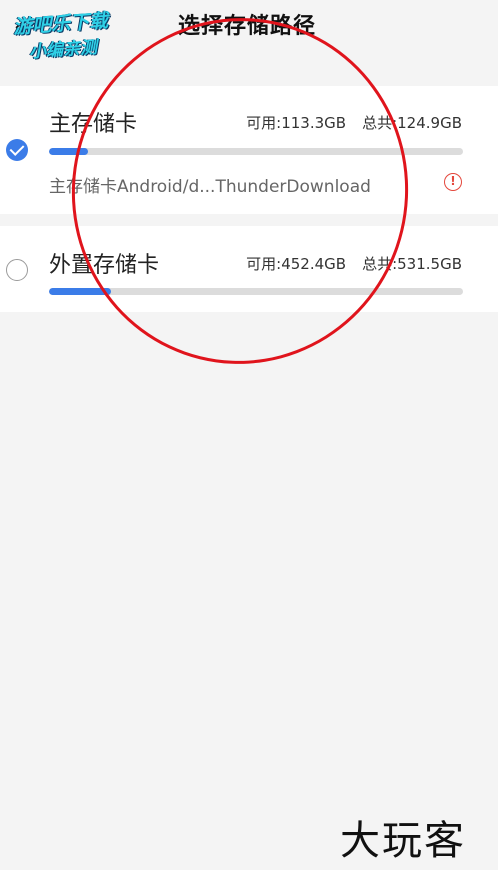 The width and height of the screenshot is (498, 870). Describe the element at coordinates (104, 265) in the screenshot. I see `storage-name: 外置存储卡` at that location.